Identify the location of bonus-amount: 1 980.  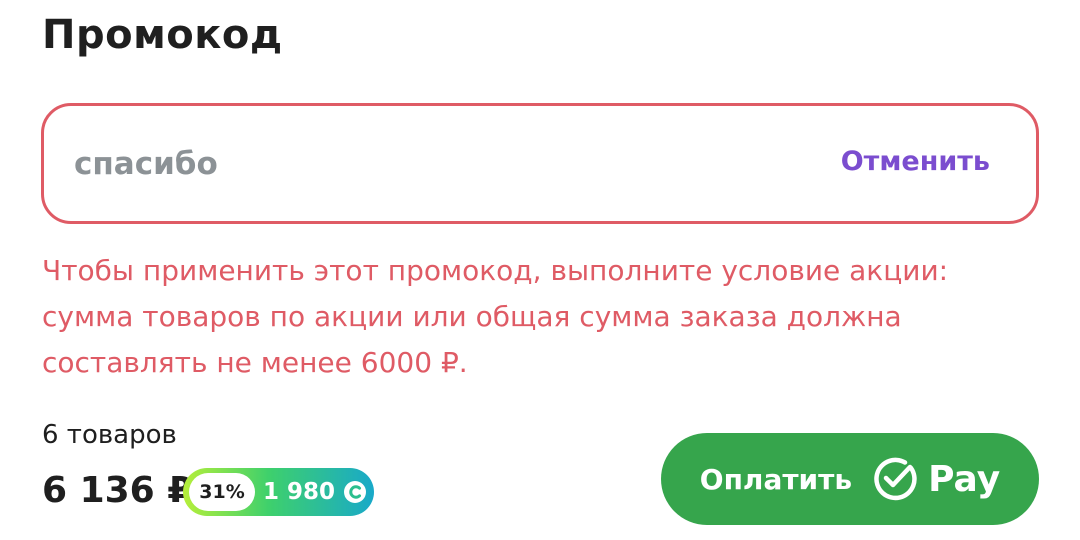
(299, 492).